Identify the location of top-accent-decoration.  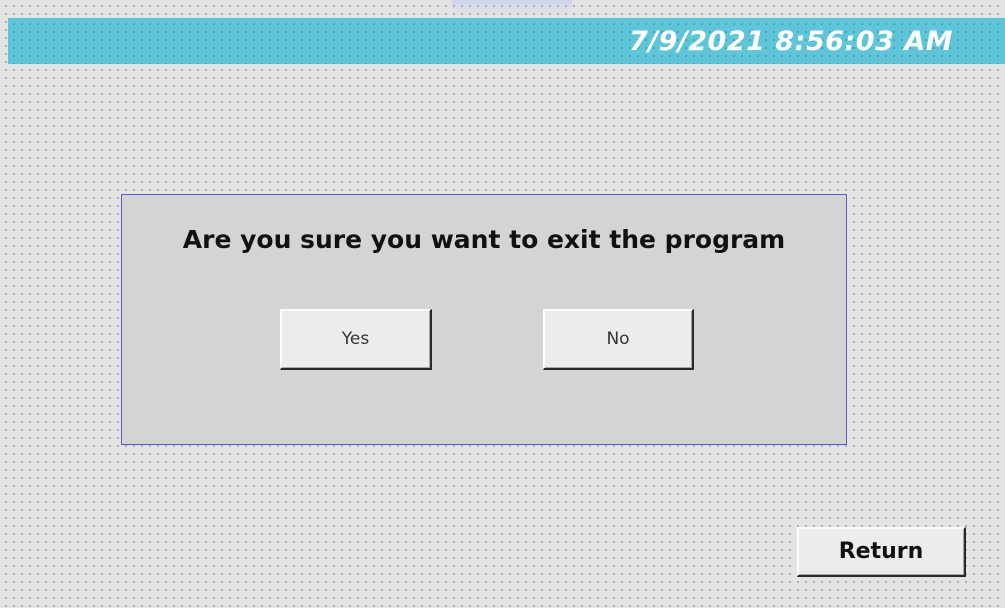
(512, 7).